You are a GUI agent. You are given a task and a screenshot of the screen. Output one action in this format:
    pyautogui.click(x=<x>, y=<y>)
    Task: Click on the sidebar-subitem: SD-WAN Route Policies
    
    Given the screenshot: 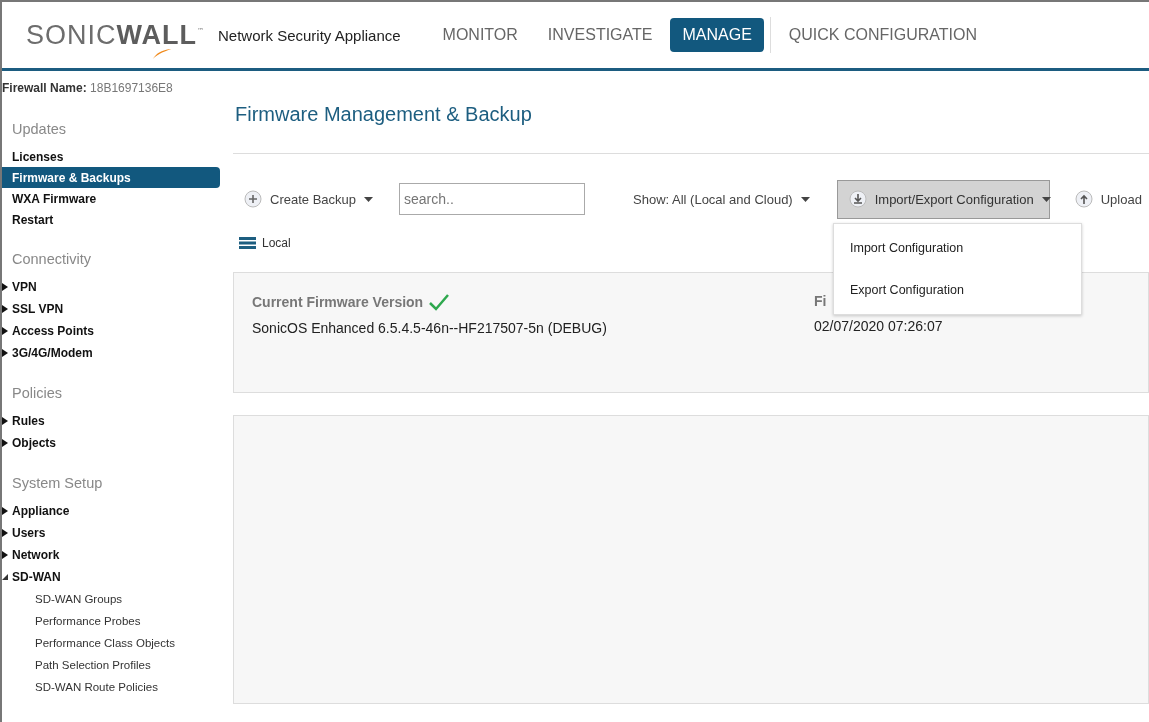 What is the action you would take?
    pyautogui.click(x=111, y=687)
    